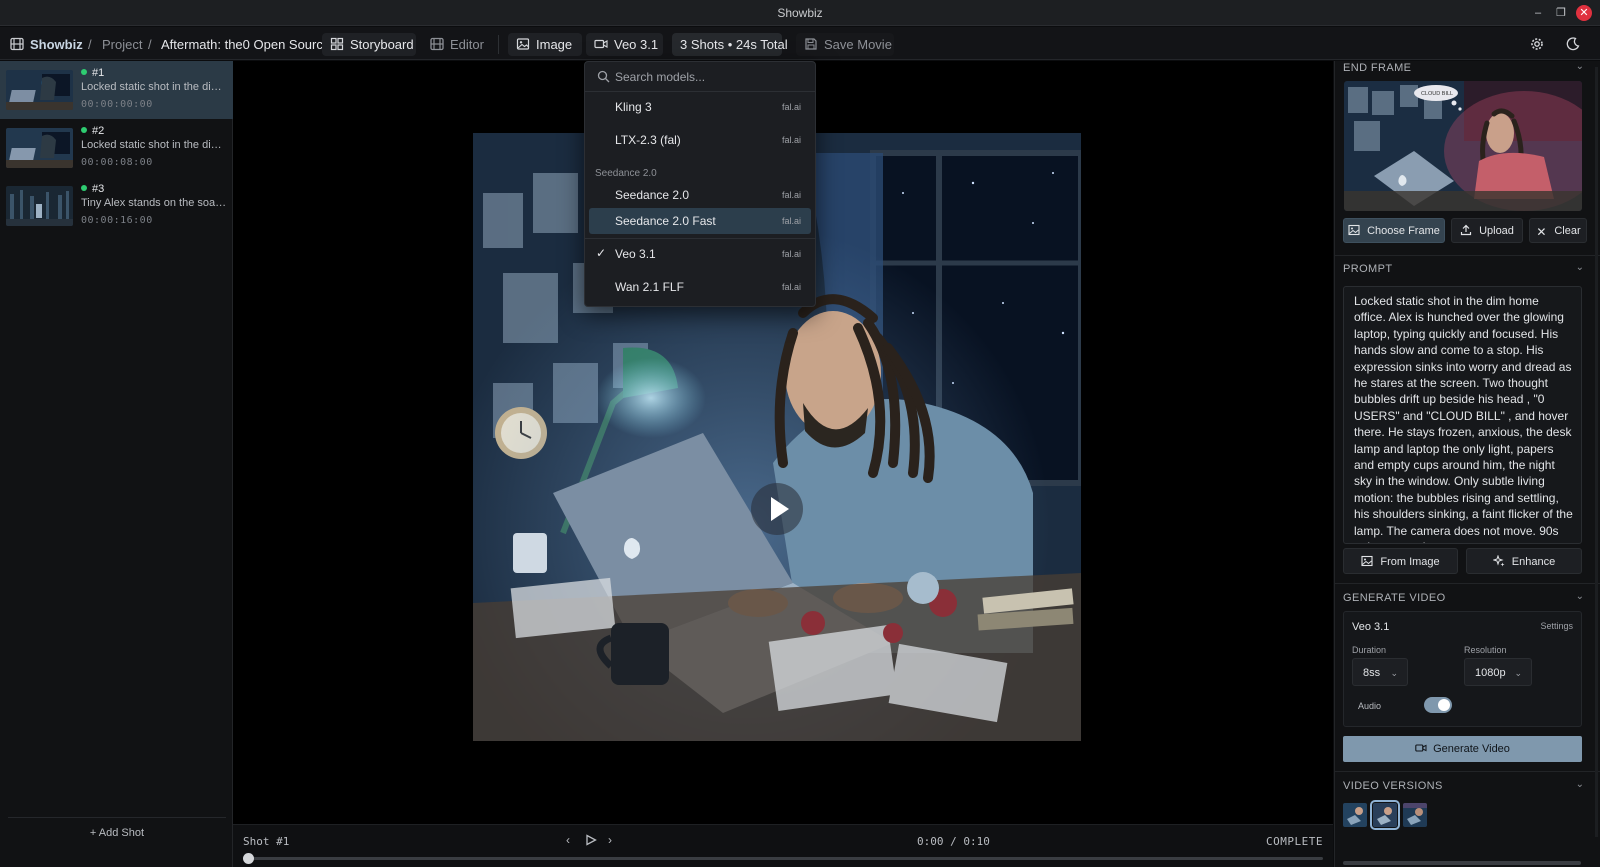  I want to click on shots-summary-badge: 3 Shots • 24s Total, so click(730, 44).